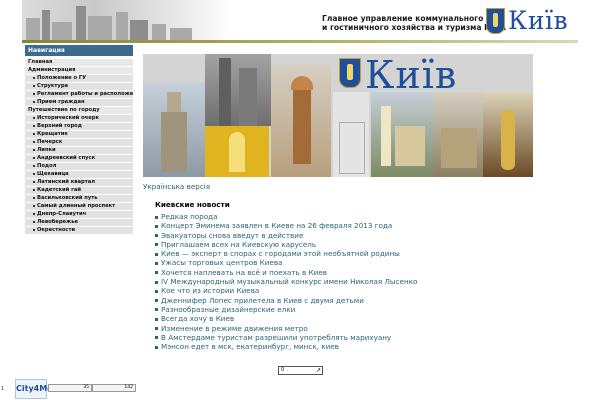 This screenshot has width=600, height=400. What do you see at coordinates (286, 262) in the screenshot?
I see `news-item: Ужасы торговых центров Киева` at bounding box center [286, 262].